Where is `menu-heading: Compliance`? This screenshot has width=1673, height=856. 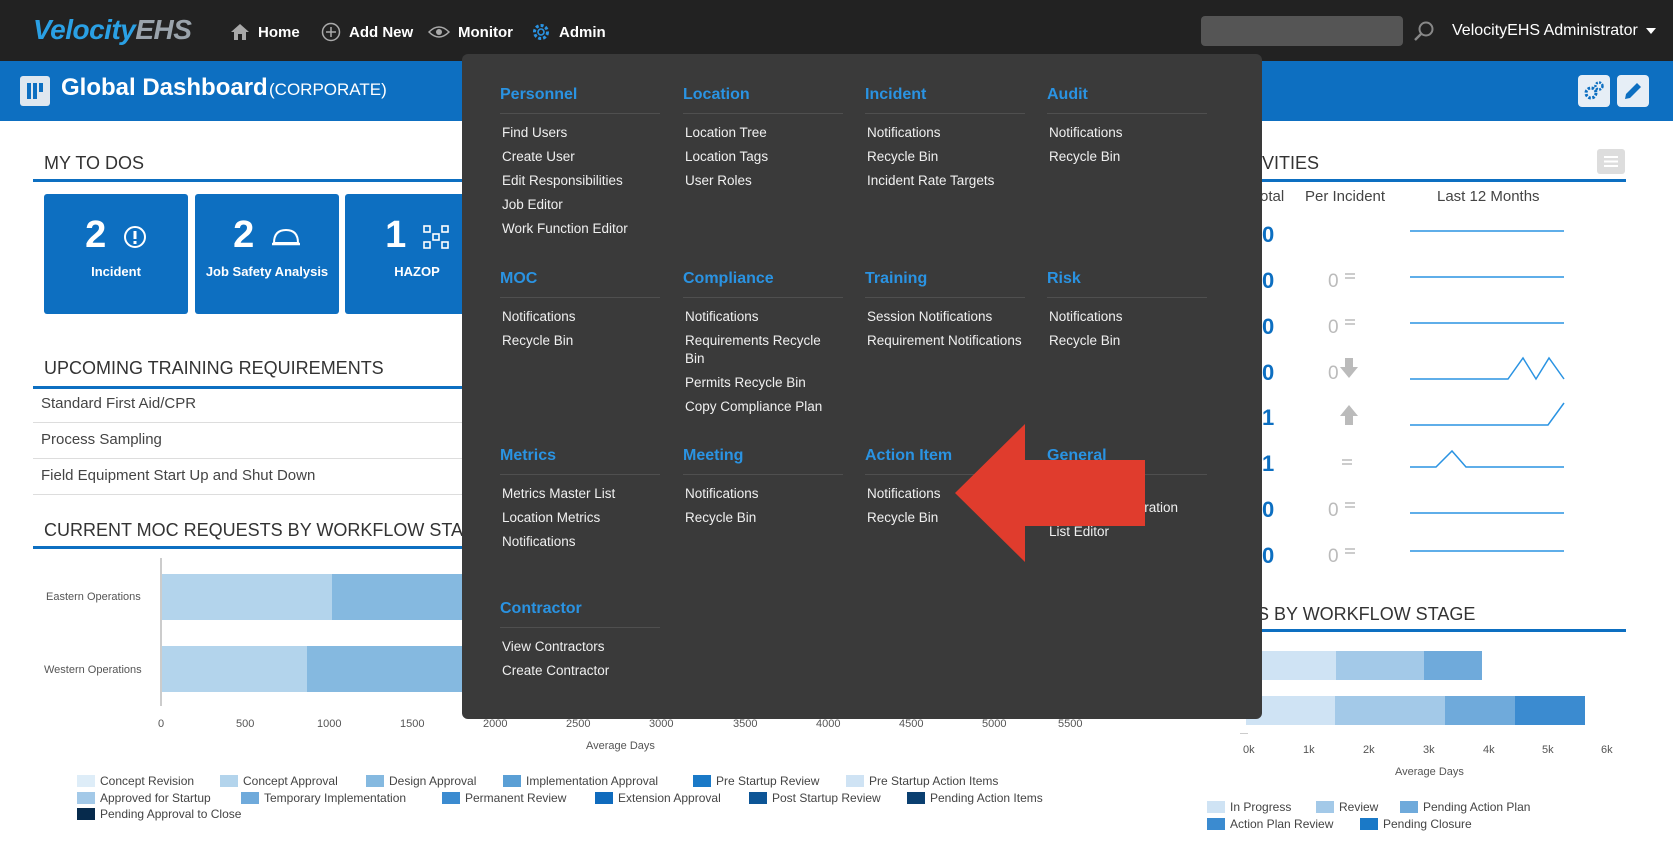
menu-heading: Compliance is located at coordinates (763, 284).